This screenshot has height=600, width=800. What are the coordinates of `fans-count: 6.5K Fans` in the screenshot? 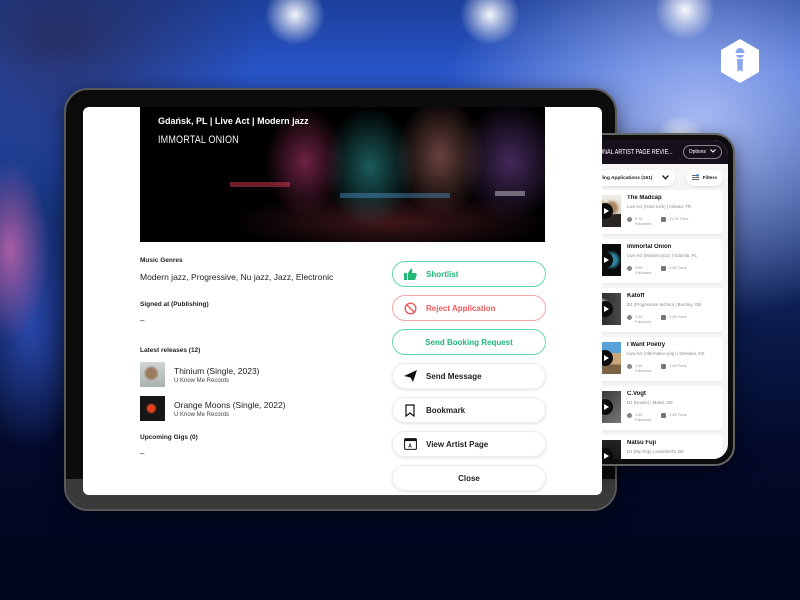 It's located at (678, 268).